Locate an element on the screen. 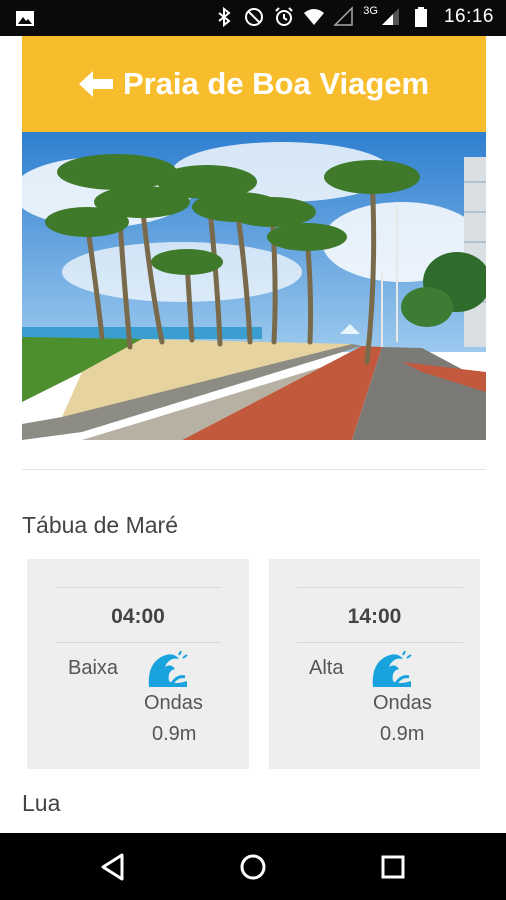  recents-square-icon is located at coordinates (393, 867).